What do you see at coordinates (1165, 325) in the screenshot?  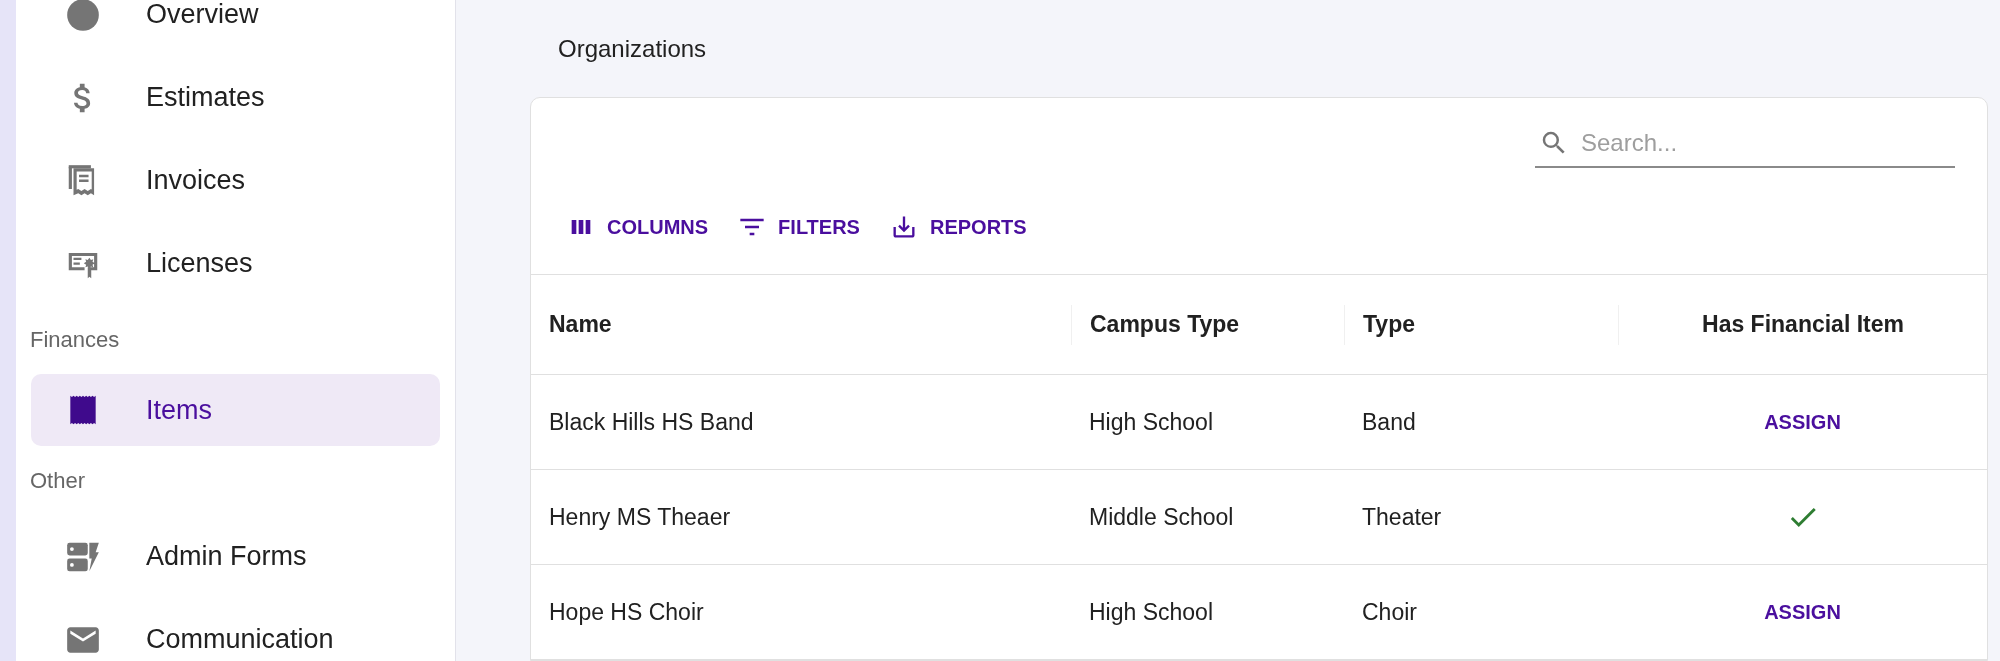 I see `column-header: Campus Type` at bounding box center [1165, 325].